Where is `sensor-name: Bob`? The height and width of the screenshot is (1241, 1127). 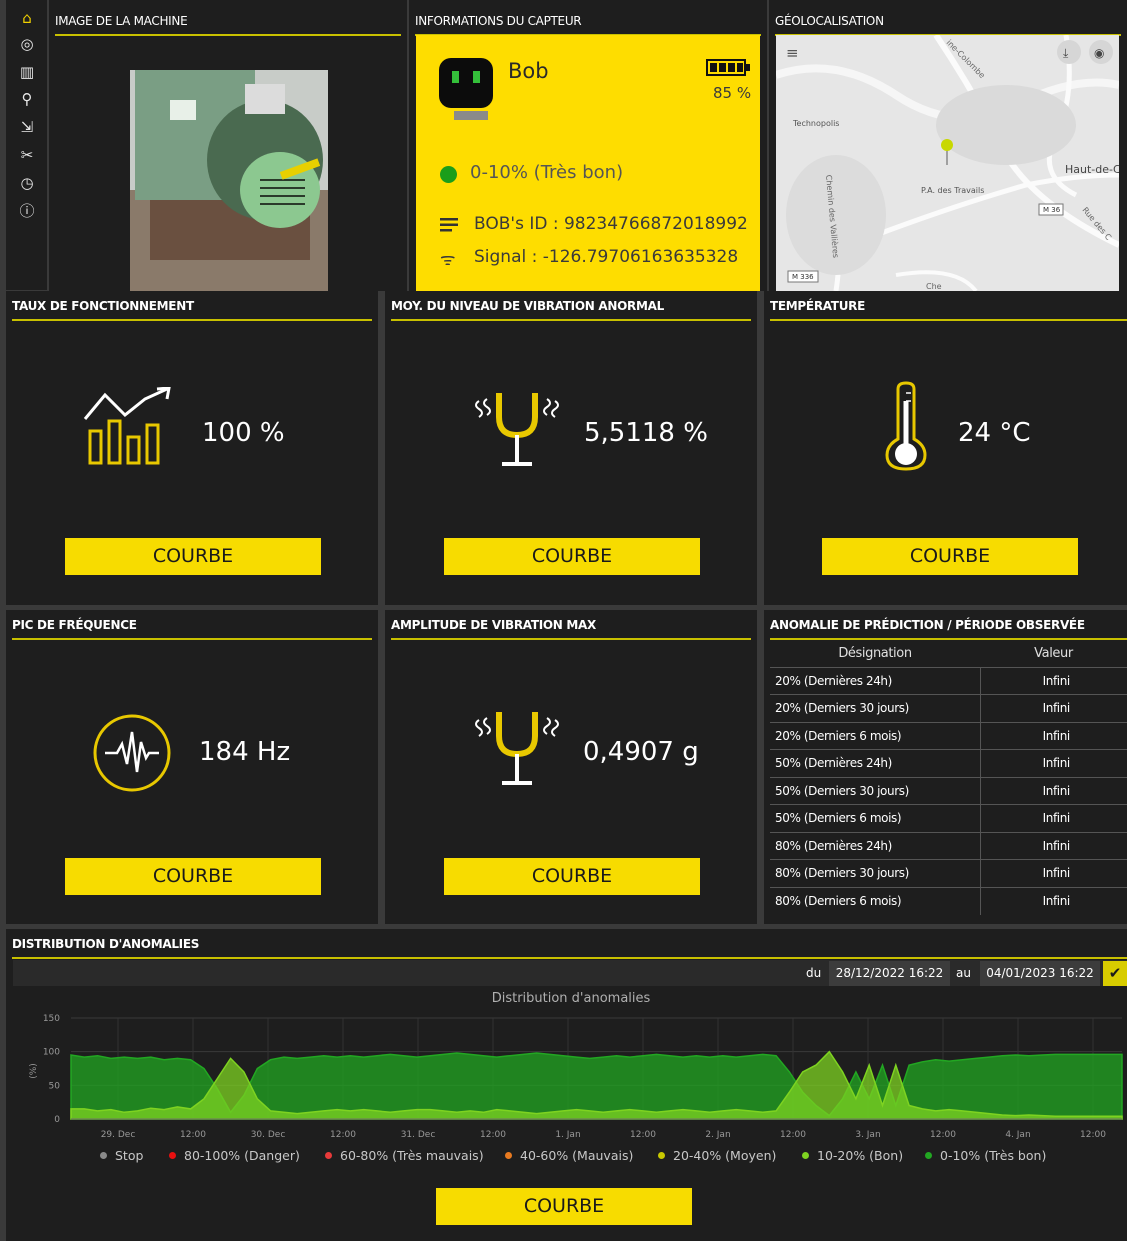 sensor-name: Bob is located at coordinates (528, 71).